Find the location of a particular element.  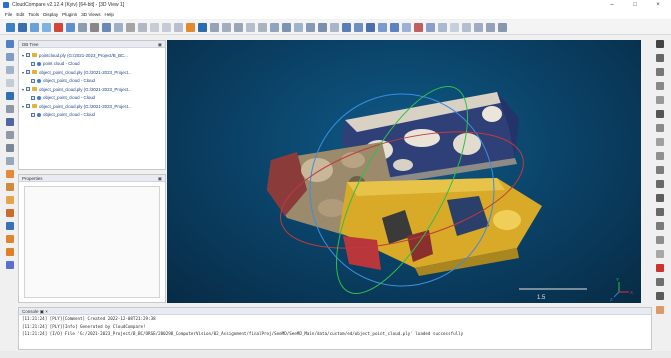

save-icon is located at coordinates (22, 27).